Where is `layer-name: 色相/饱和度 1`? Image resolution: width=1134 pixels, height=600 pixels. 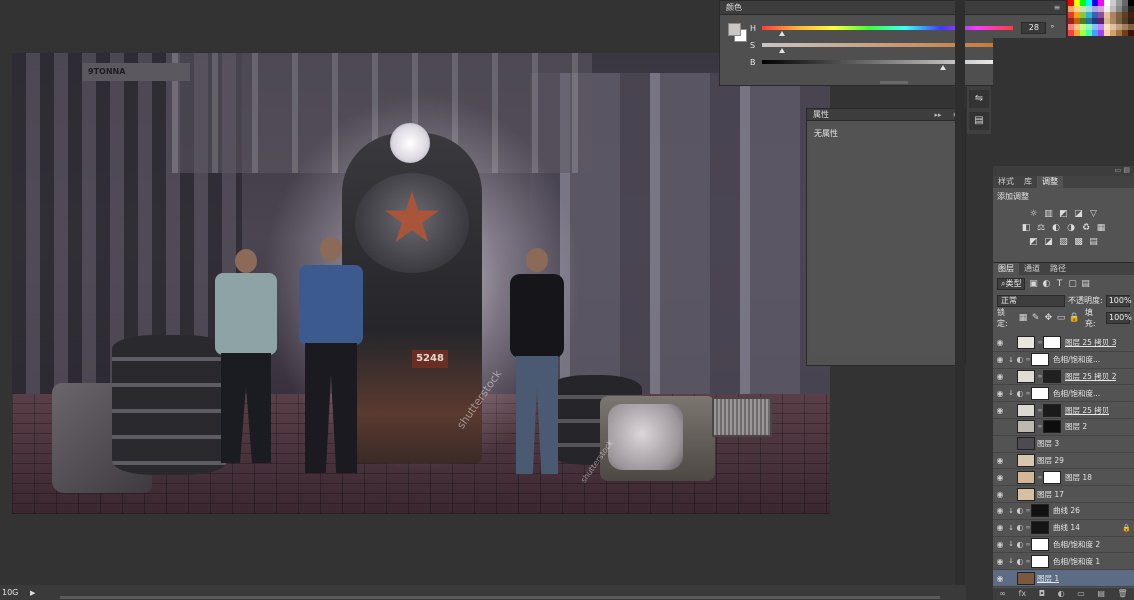 layer-name: 色相/饱和度 1 is located at coordinates (1076, 561).